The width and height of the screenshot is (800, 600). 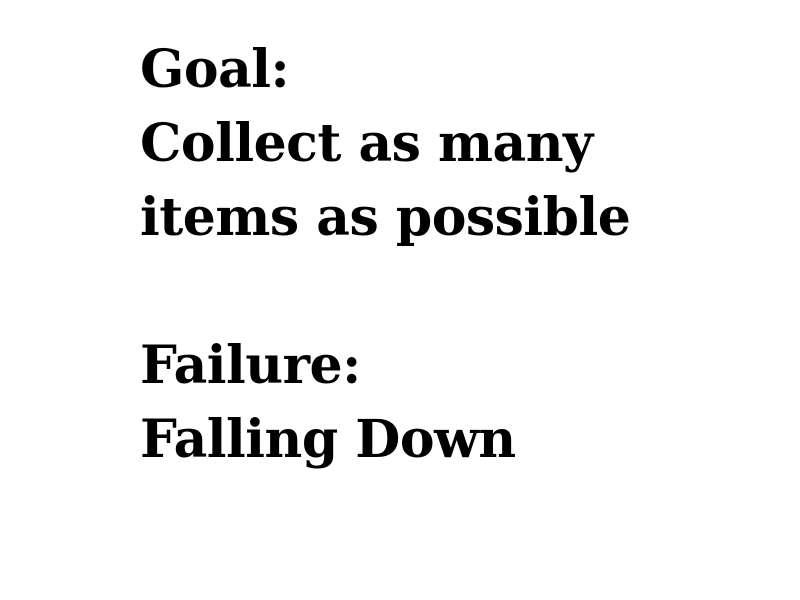 I want to click on section-spacer, so click(x=460, y=292).